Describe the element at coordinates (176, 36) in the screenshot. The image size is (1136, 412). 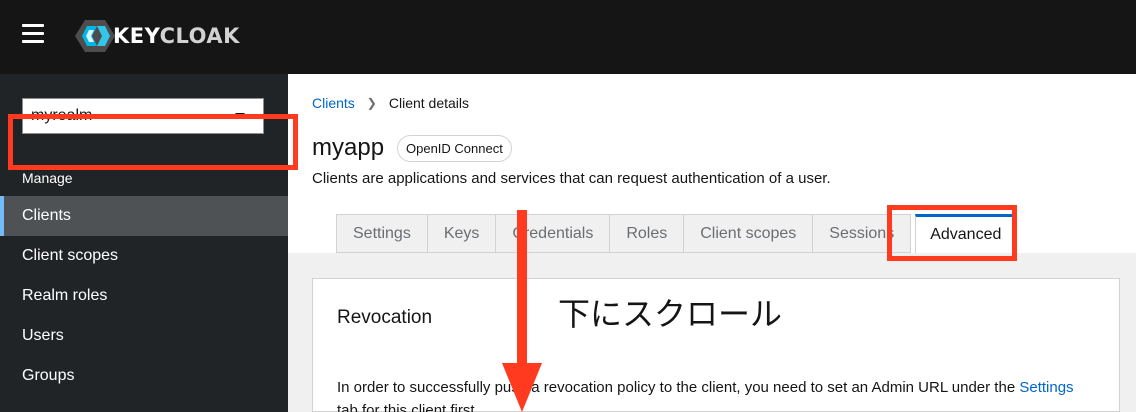
I see `logo-text: KEYCLOAK` at that location.